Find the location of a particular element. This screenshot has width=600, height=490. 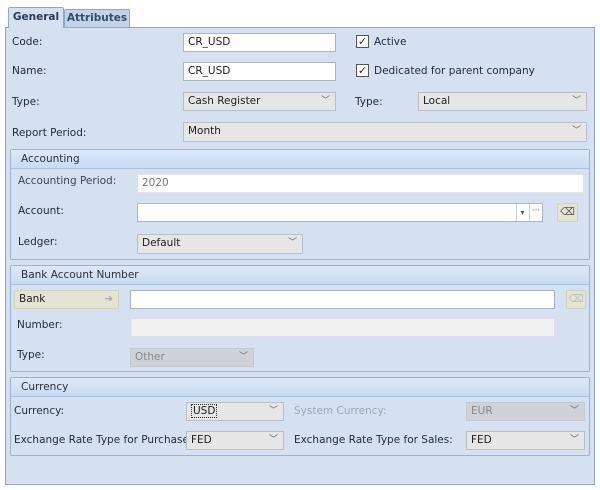

code-label: Code: is located at coordinates (27, 42).